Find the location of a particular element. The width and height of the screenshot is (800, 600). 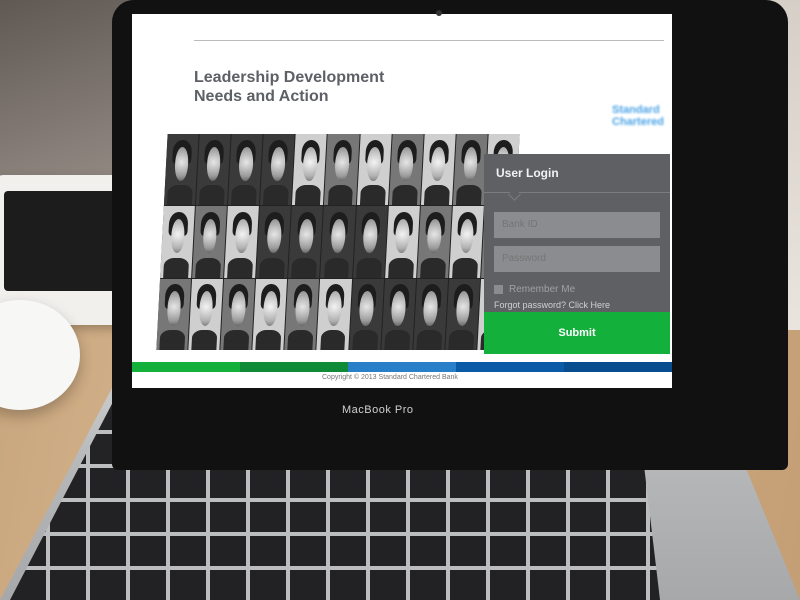

remember-me: Remember Me is located at coordinates (534, 289).